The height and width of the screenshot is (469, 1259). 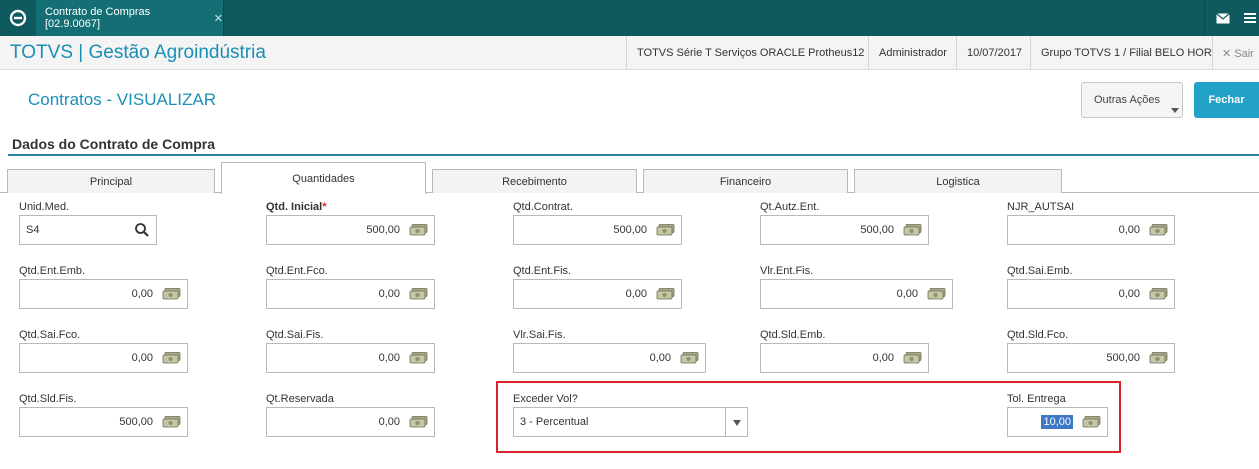 What do you see at coordinates (877, 230) in the screenshot?
I see `qt-autz-ent-value: 500,00` at bounding box center [877, 230].